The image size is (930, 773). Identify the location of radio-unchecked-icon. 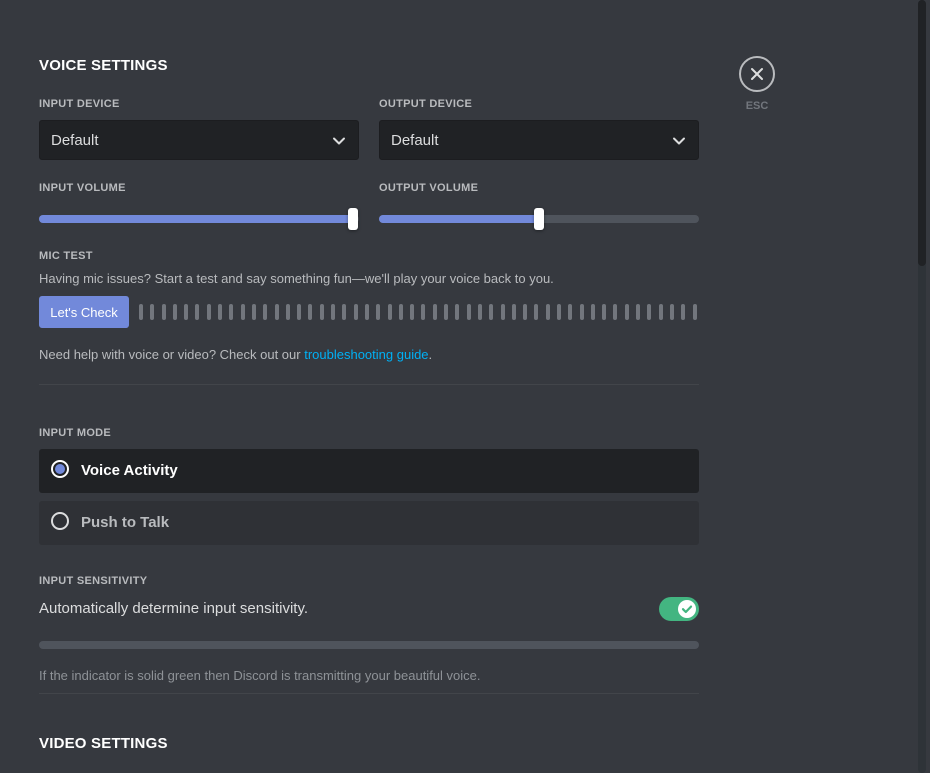
(60, 521).